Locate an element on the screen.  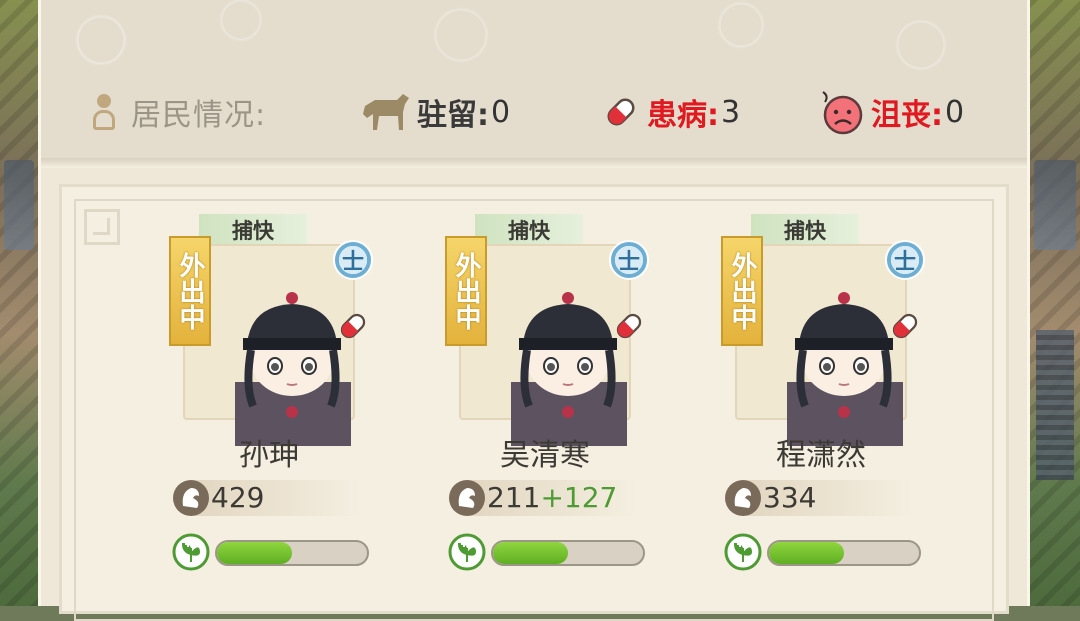
sad-face-icon is located at coordinates (842, 113).